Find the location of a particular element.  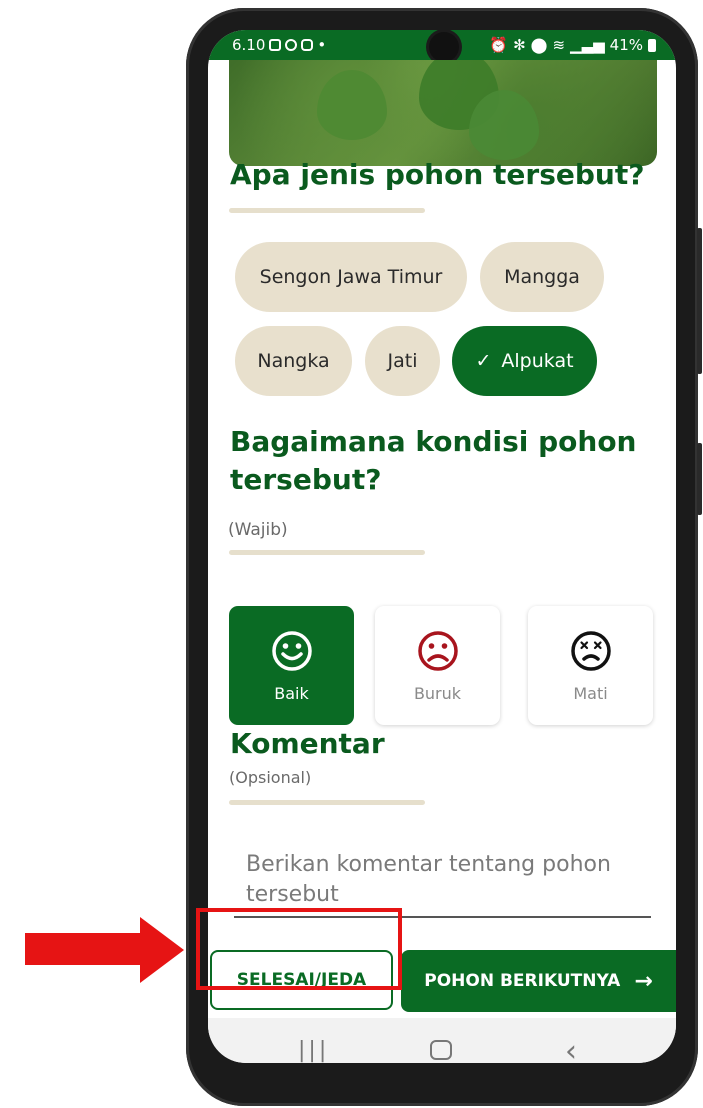

chip-label: Sengon Jawa Timur is located at coordinates (351, 277).